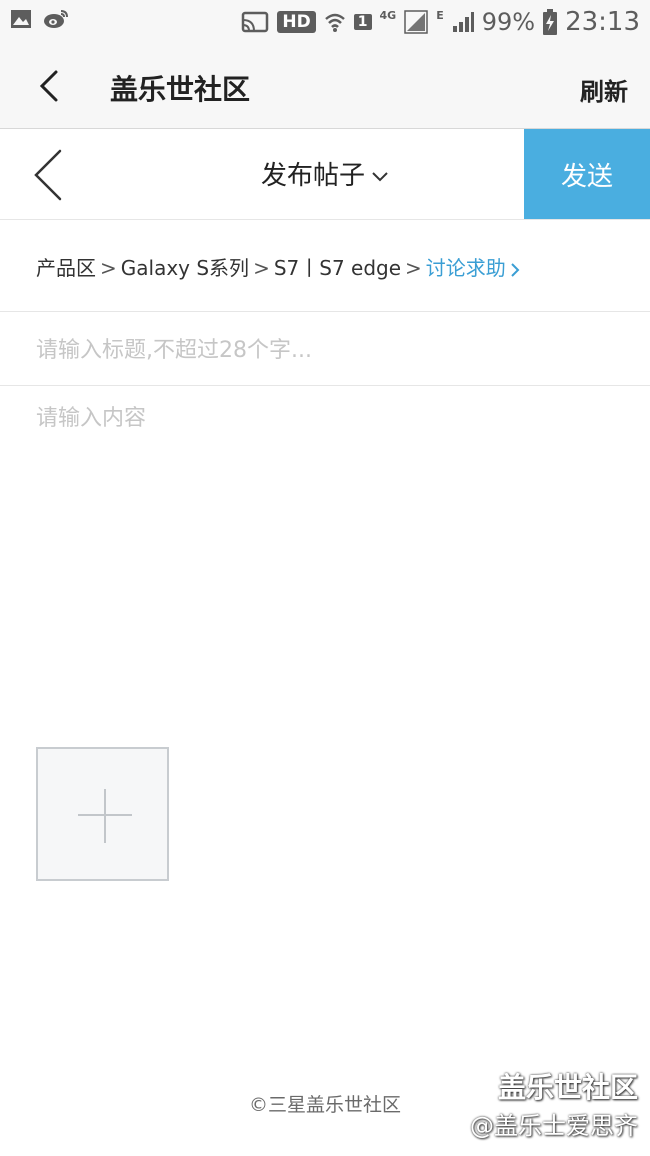  Describe the element at coordinates (515, 270) in the screenshot. I see `chevron-right-icon` at that location.